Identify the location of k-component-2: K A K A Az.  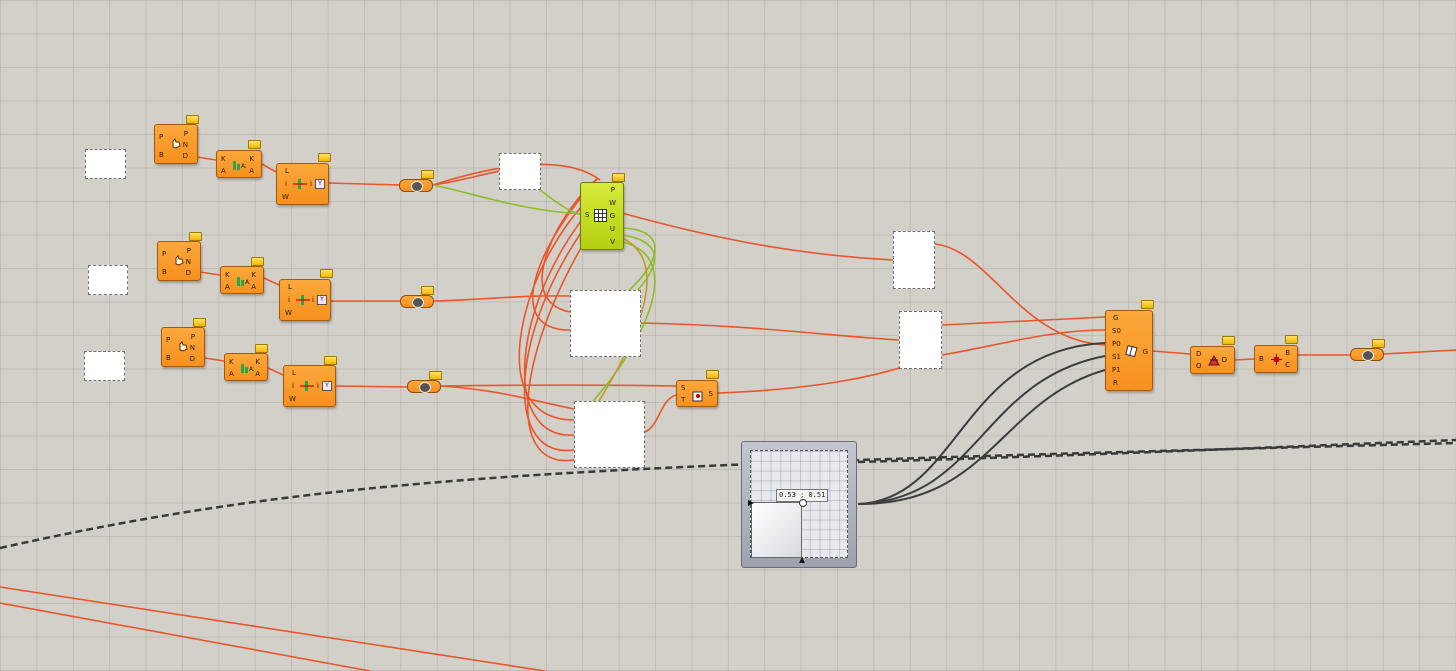
(242, 280).